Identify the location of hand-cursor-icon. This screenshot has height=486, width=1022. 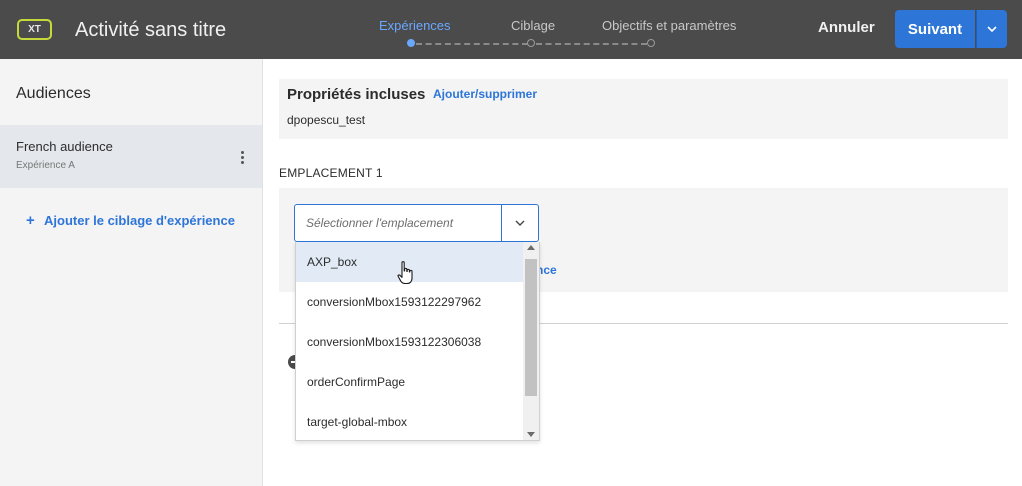
(405, 273).